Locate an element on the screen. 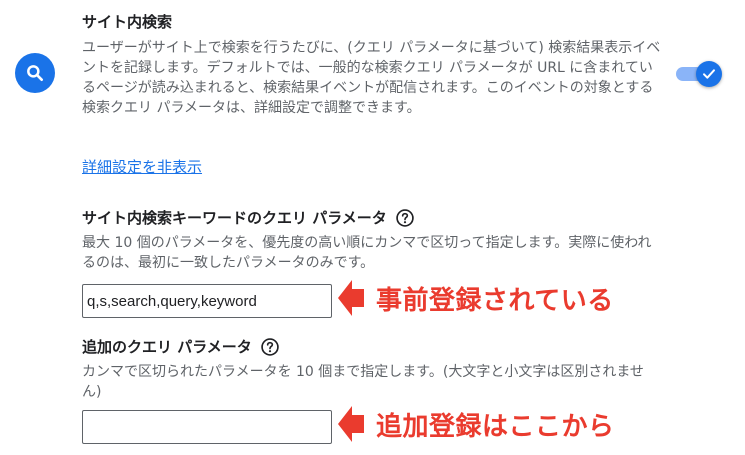 This screenshot has height=455, width=745. registered-annotation-text: 事前登録されている is located at coordinates (495, 300).